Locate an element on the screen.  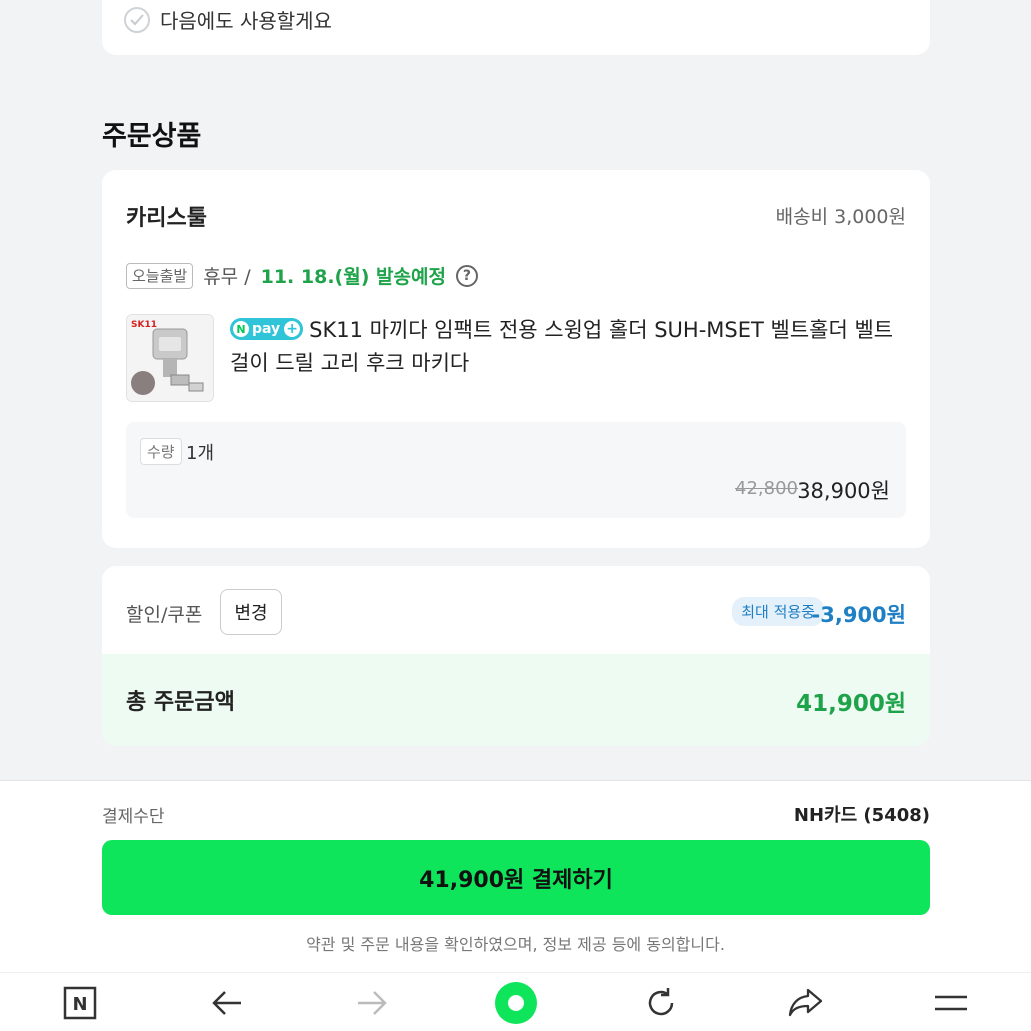
product-thumbnail: SK11 is located at coordinates (170, 358).